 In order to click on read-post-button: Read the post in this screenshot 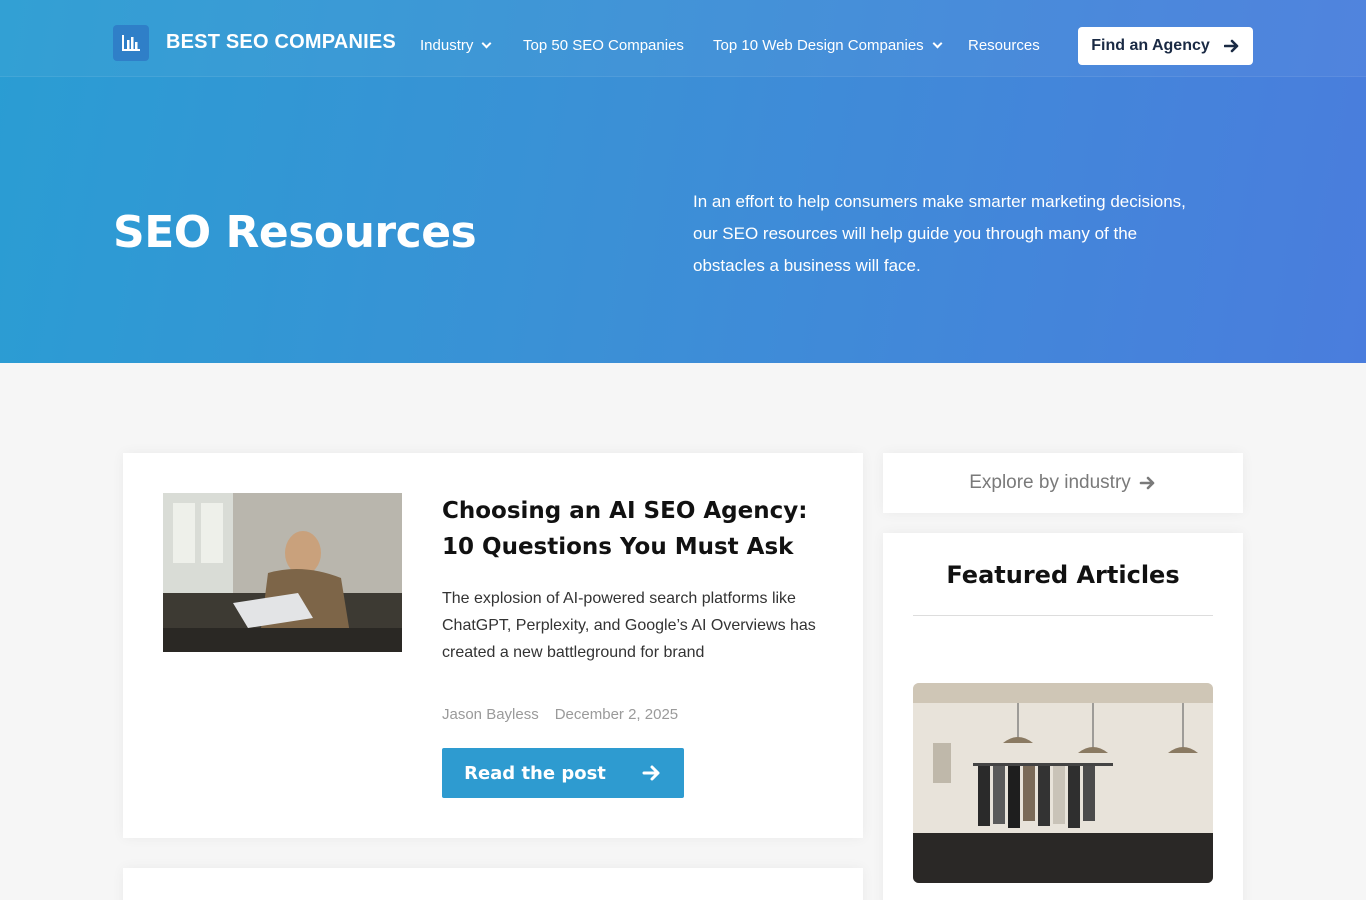, I will do `click(563, 773)`.